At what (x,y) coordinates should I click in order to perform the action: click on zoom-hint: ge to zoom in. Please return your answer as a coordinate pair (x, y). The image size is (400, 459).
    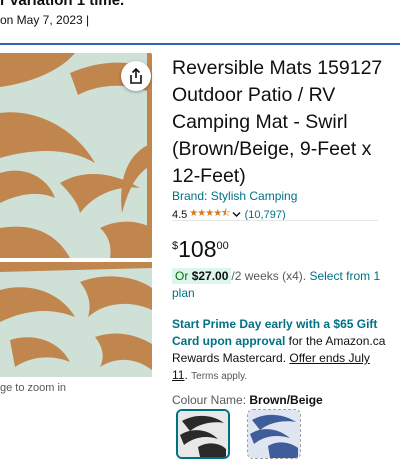
    Looking at the image, I should click on (33, 388).